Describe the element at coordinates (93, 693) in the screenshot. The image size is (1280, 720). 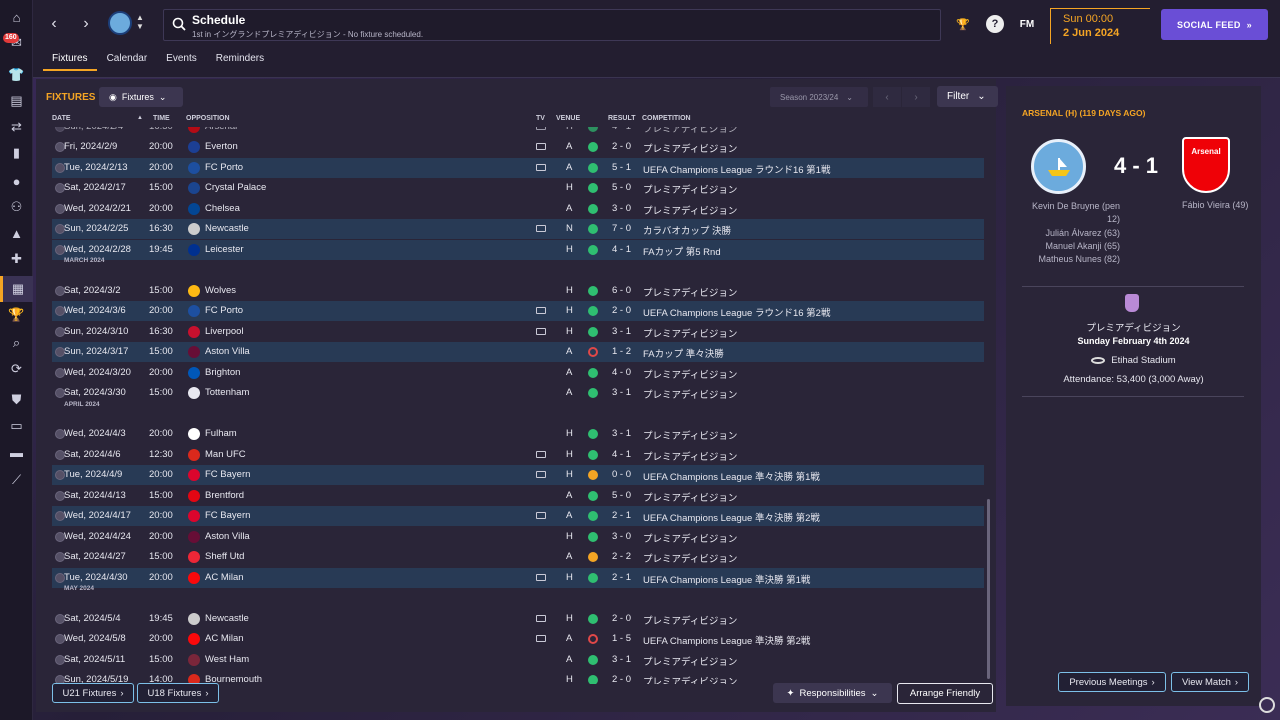
I see `u21-fixtures-button: U21 Fixtures ›` at that location.